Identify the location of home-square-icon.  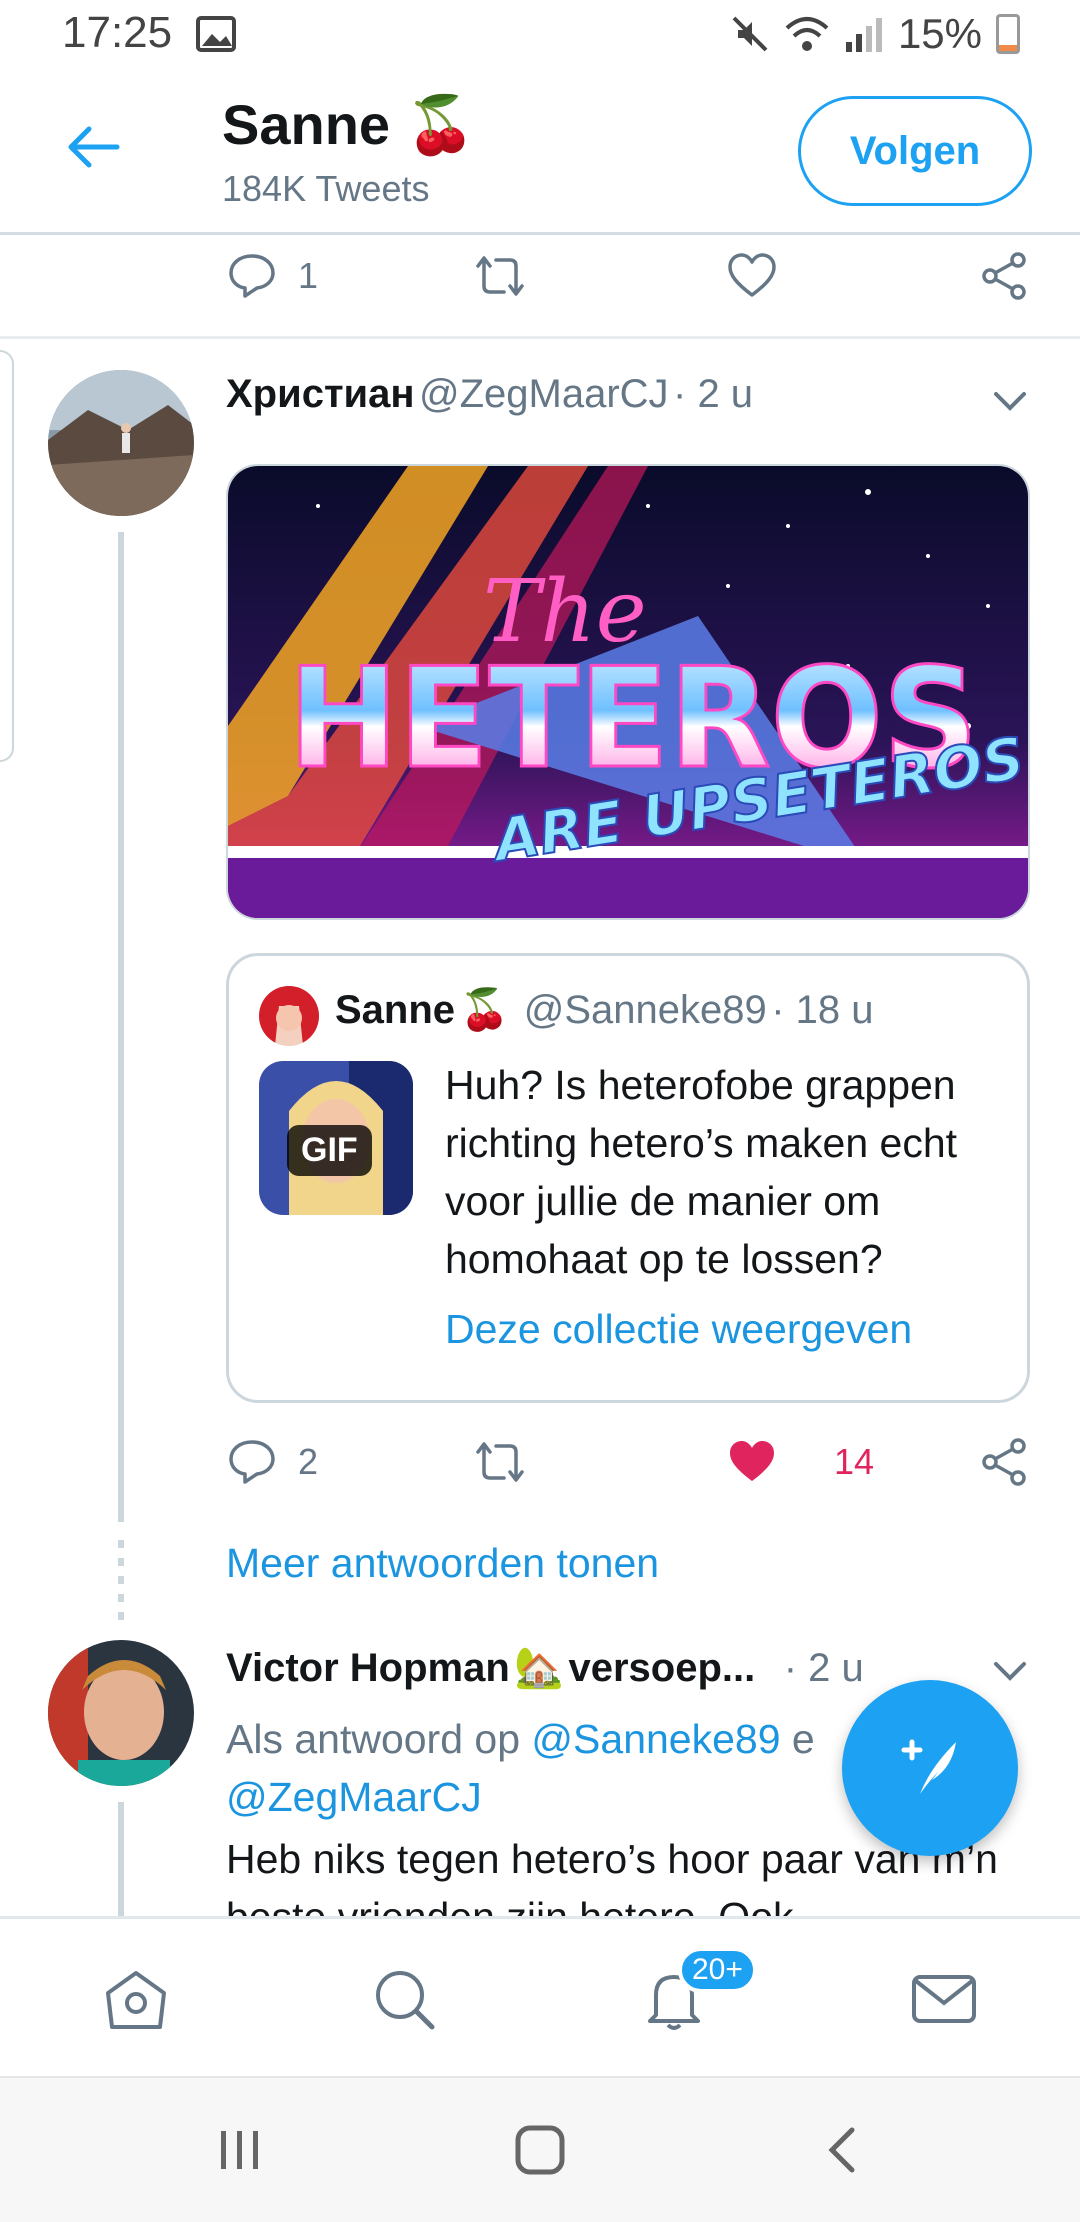
(540, 2150).